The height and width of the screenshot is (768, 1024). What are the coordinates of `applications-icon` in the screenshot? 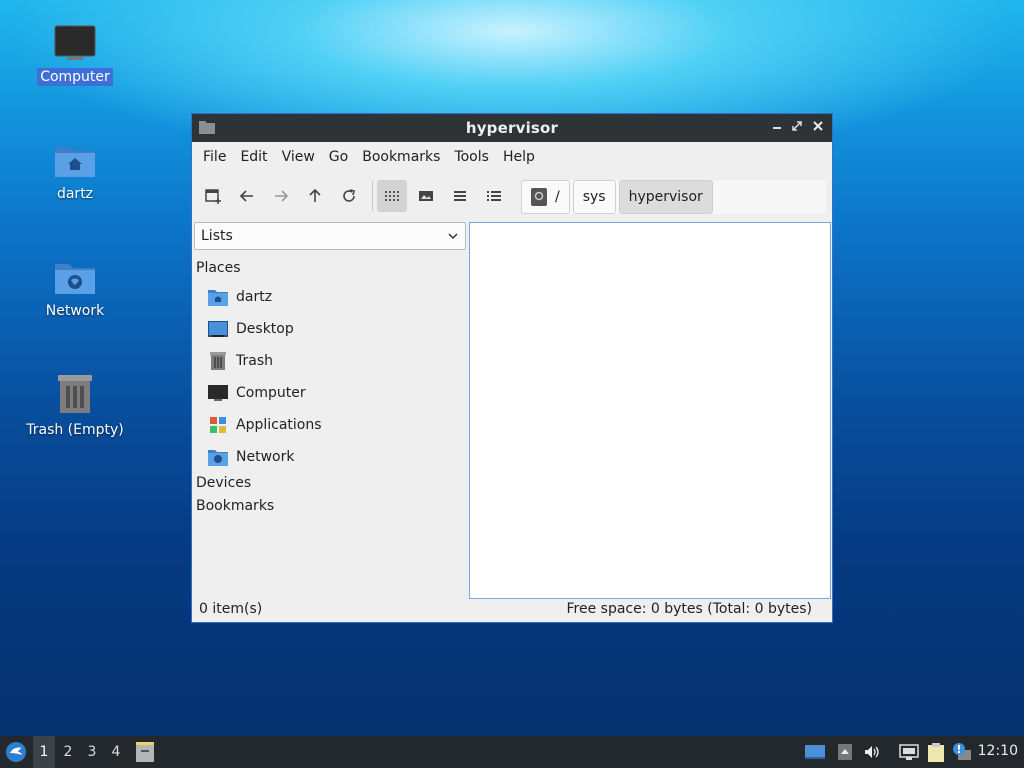 It's located at (218, 425).